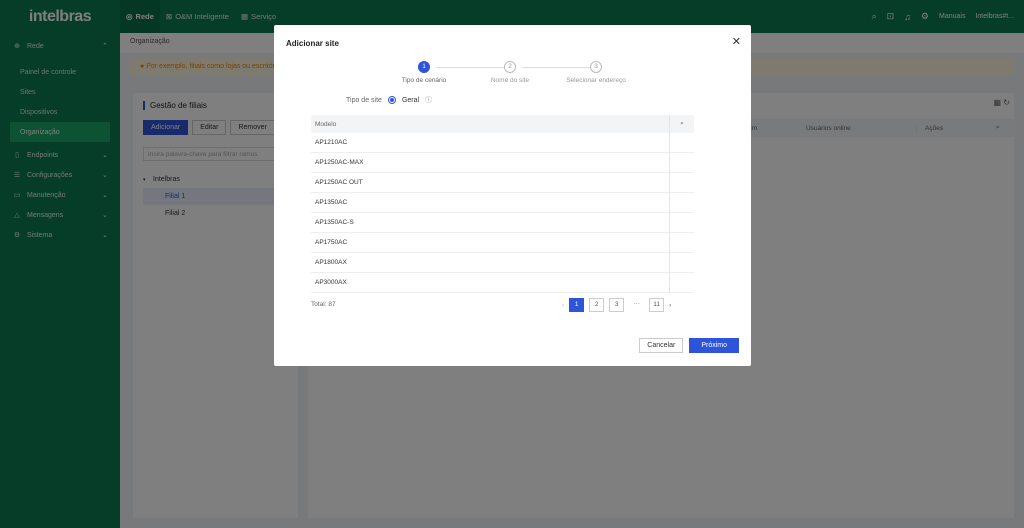  Describe the element at coordinates (502, 142) in the screenshot. I see `table-row: AP1210AC` at that location.